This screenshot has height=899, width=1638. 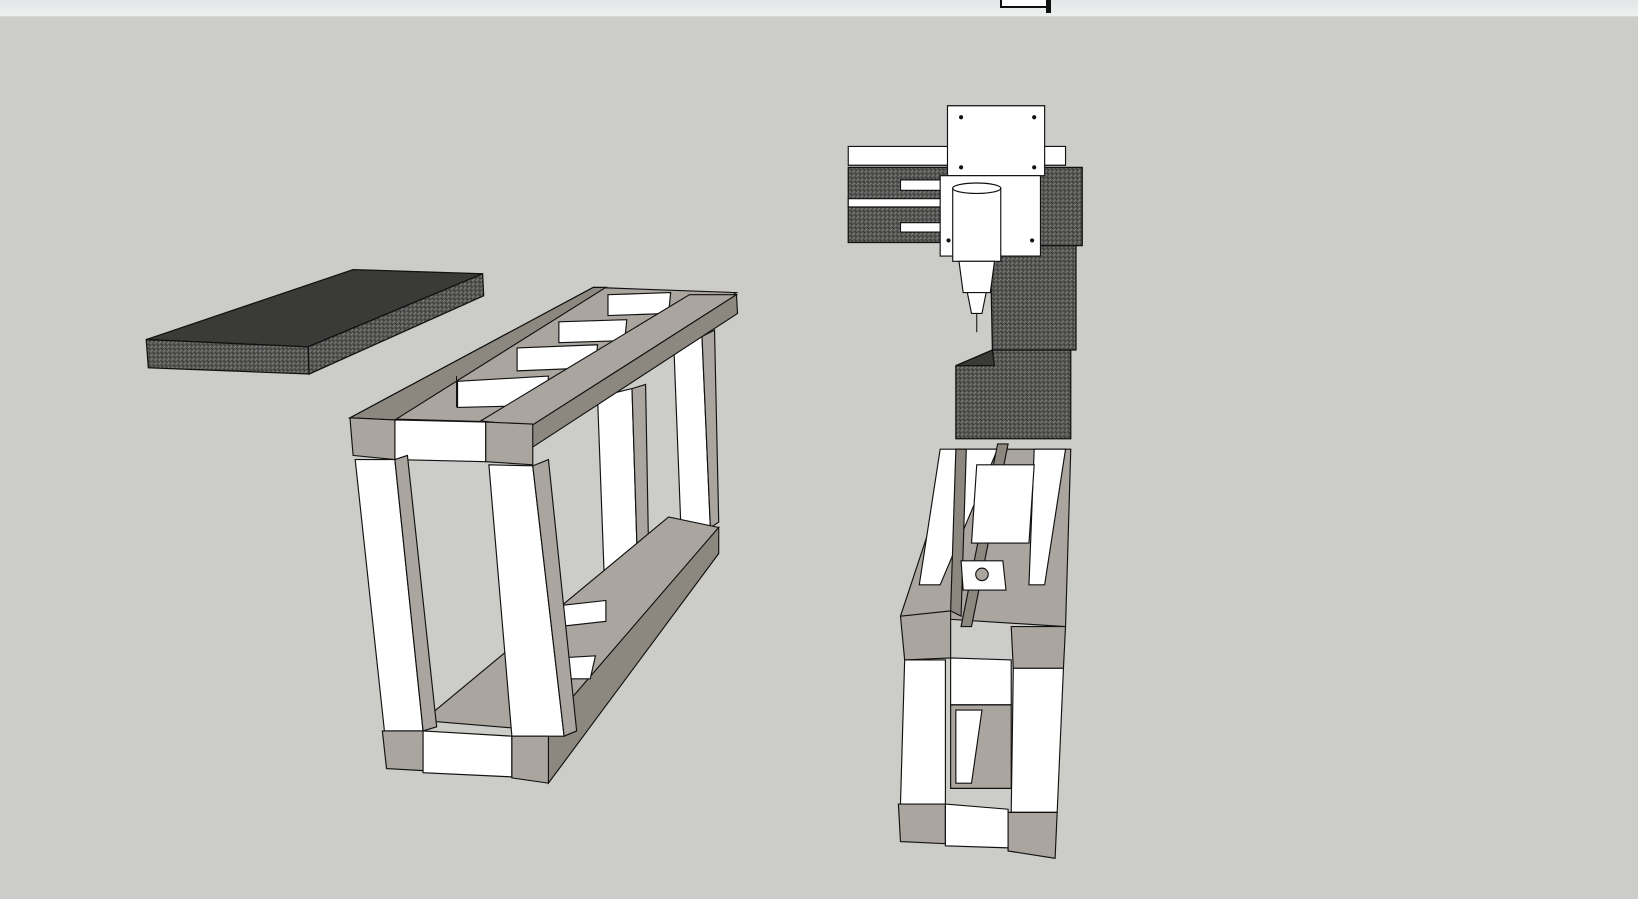 I want to click on toolbar-tool-icon, so click(x=1026, y=6).